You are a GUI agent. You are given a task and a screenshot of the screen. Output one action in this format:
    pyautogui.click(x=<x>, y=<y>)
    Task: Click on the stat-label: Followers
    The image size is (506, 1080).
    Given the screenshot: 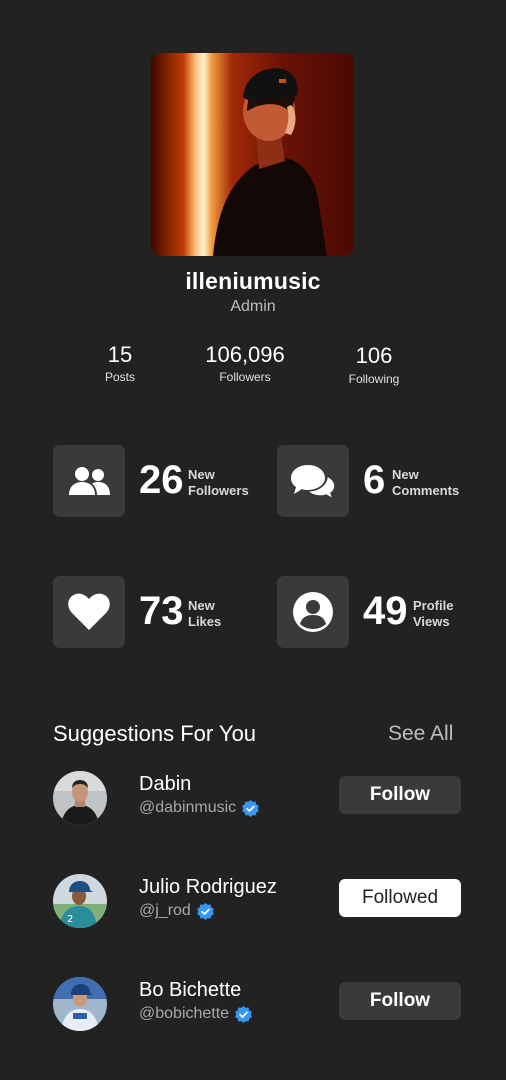 What is the action you would take?
    pyautogui.click(x=245, y=377)
    